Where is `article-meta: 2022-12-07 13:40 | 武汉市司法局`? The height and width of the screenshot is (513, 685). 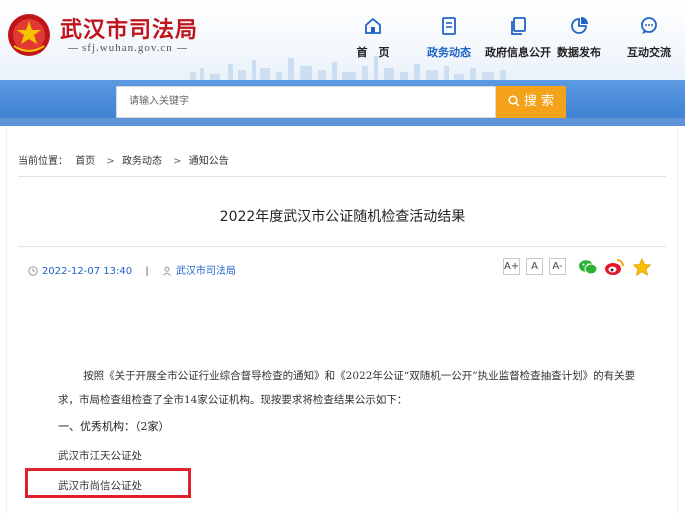 article-meta: 2022-12-07 13:40 | 武汉市司法局 is located at coordinates (132, 269).